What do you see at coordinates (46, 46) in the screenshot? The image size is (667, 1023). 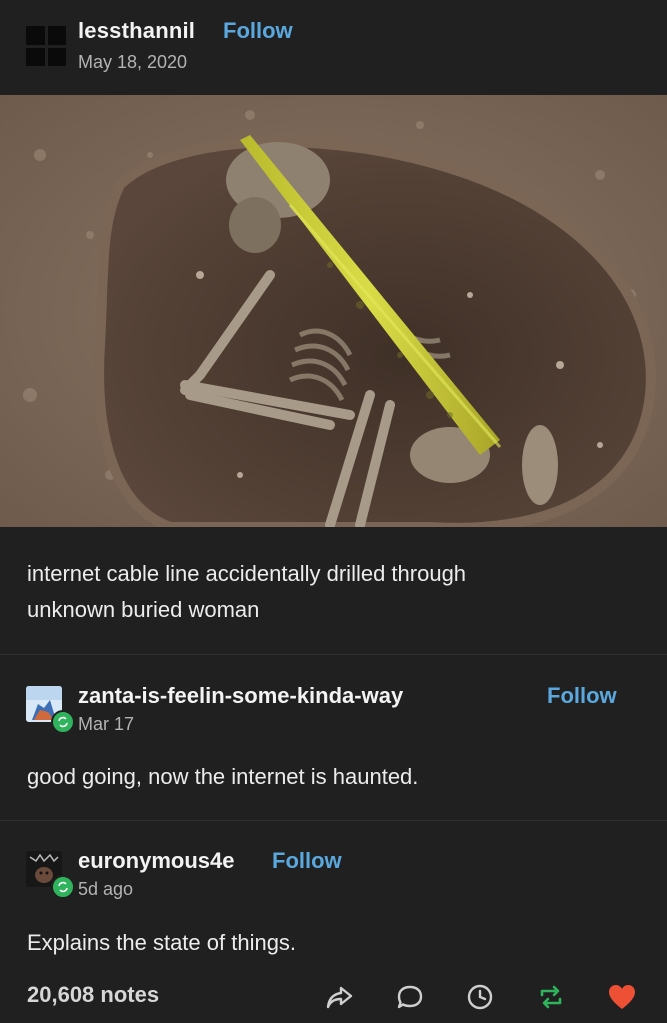 I see `author-avatar` at bounding box center [46, 46].